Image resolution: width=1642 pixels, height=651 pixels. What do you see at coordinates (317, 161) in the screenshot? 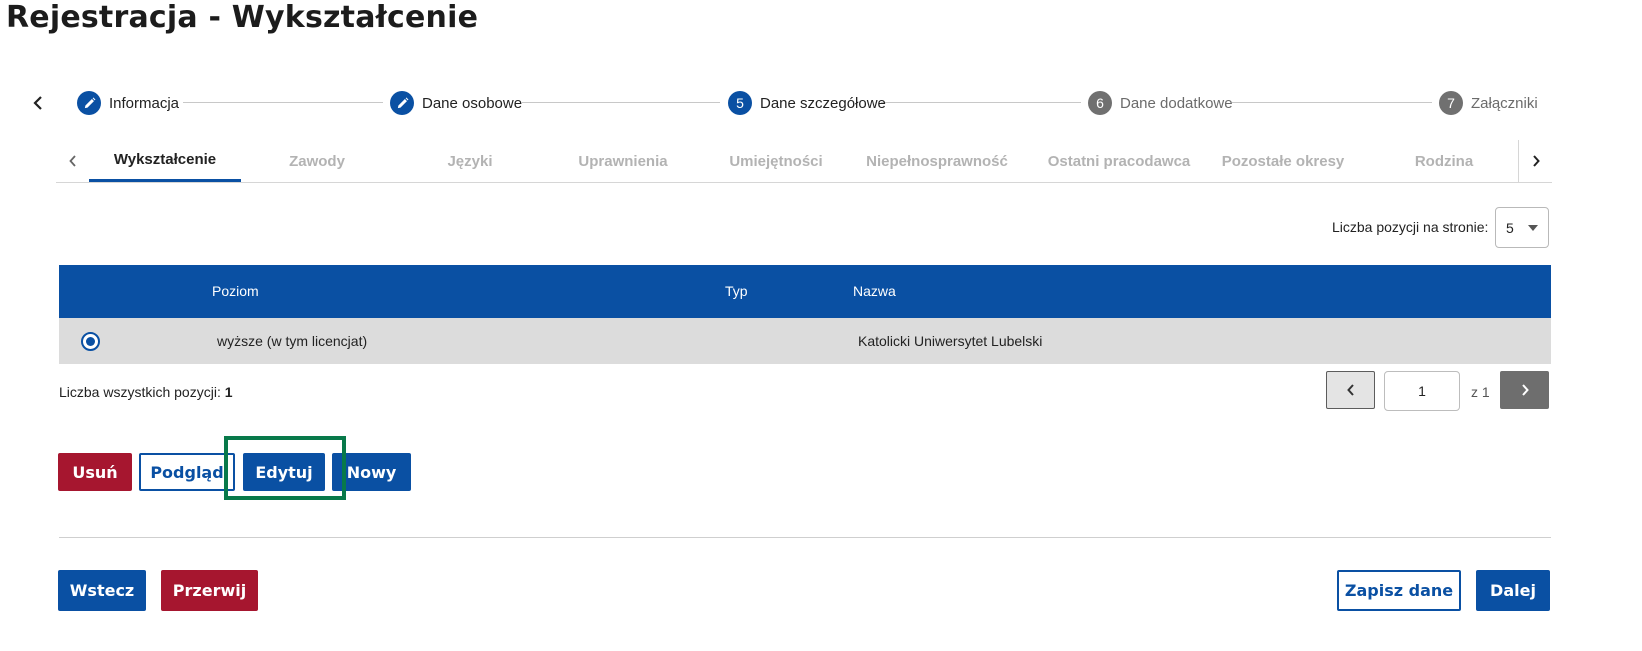
I see `tab-zawody: Zawody` at bounding box center [317, 161].